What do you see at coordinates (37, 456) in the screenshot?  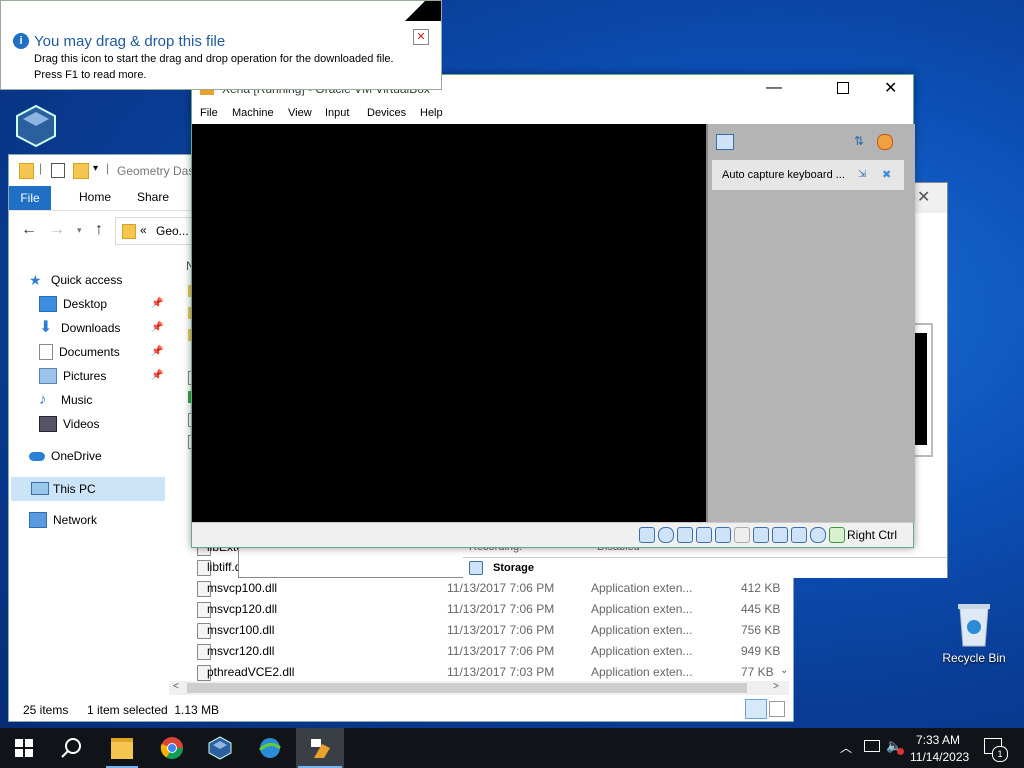 I see `cloud-icon` at bounding box center [37, 456].